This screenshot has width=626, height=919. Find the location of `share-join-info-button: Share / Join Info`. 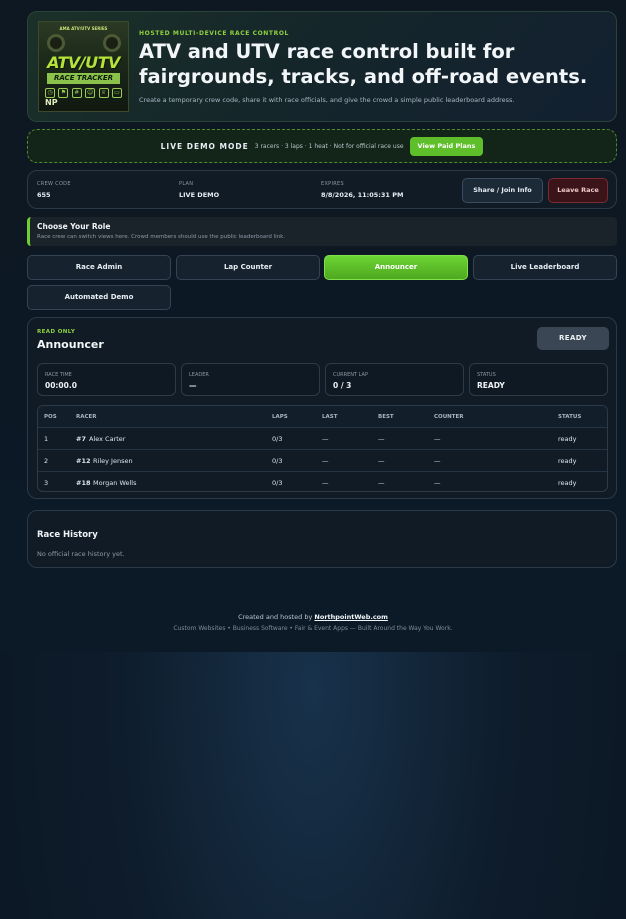

share-join-info-button: Share / Join Info is located at coordinates (502, 190).